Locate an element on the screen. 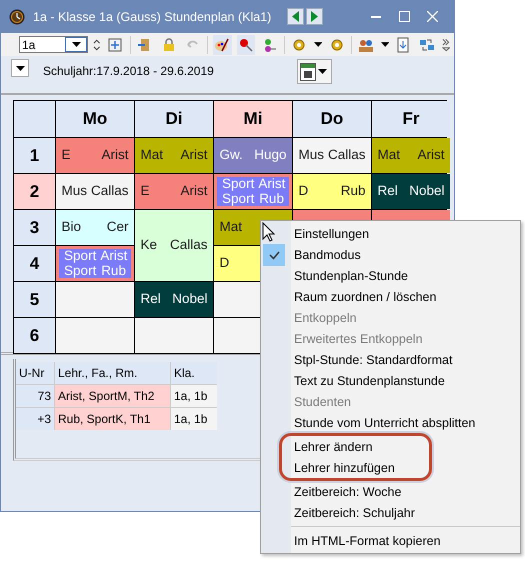 The height and width of the screenshot is (562, 525). menu-item: Stpl-Stunde: Standardformat is located at coordinates (390, 359).